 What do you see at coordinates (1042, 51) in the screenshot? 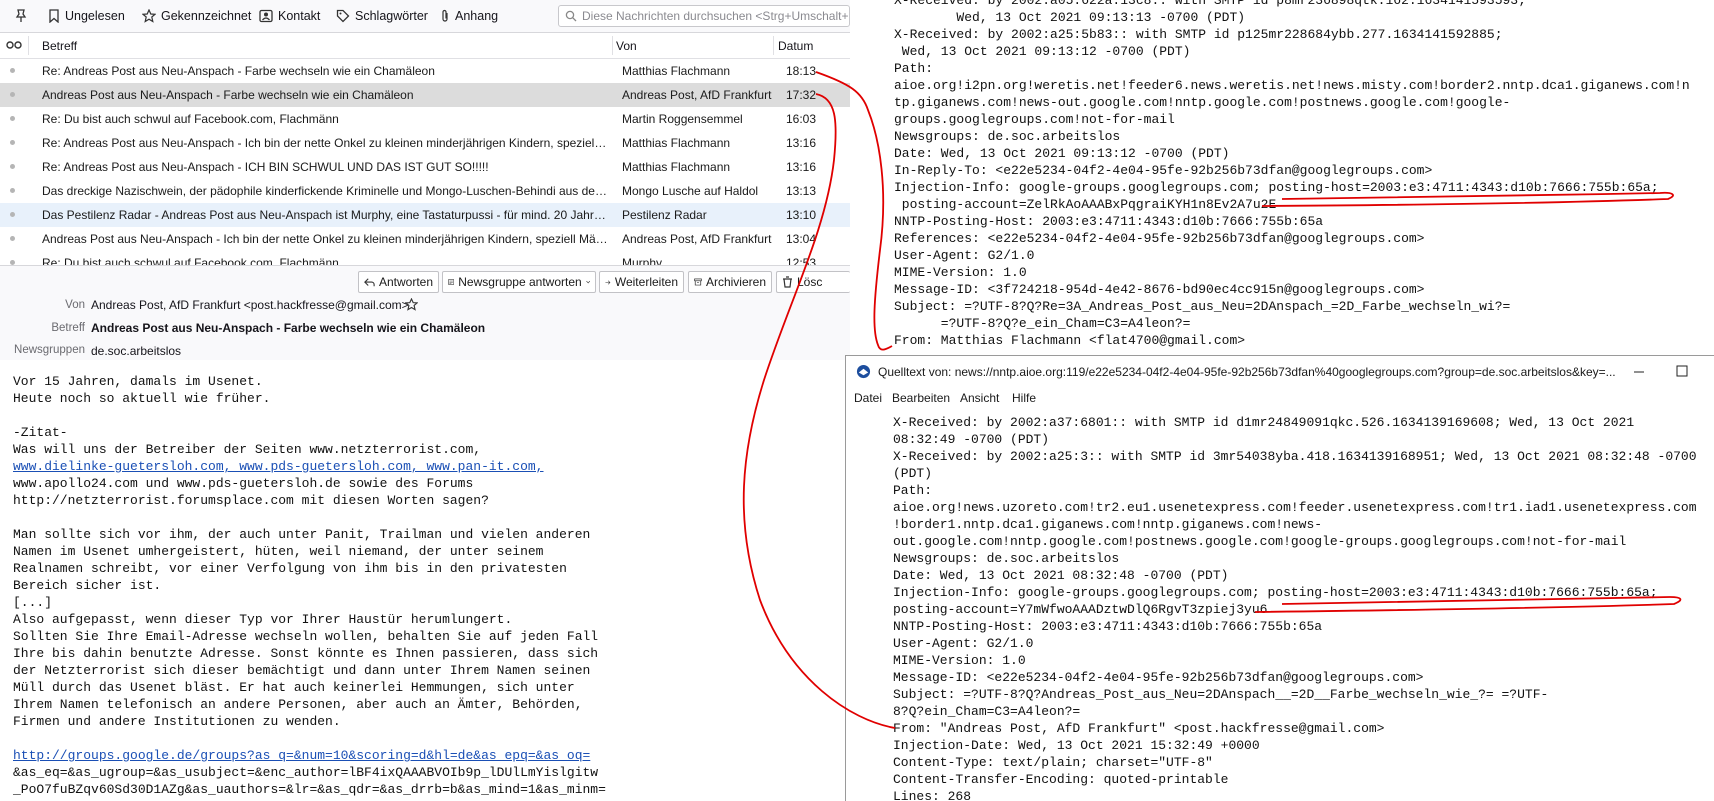
I see `source-line: Wed, 13 Oct 2021 09:13:12 -0700 (PDT)` at bounding box center [1042, 51].